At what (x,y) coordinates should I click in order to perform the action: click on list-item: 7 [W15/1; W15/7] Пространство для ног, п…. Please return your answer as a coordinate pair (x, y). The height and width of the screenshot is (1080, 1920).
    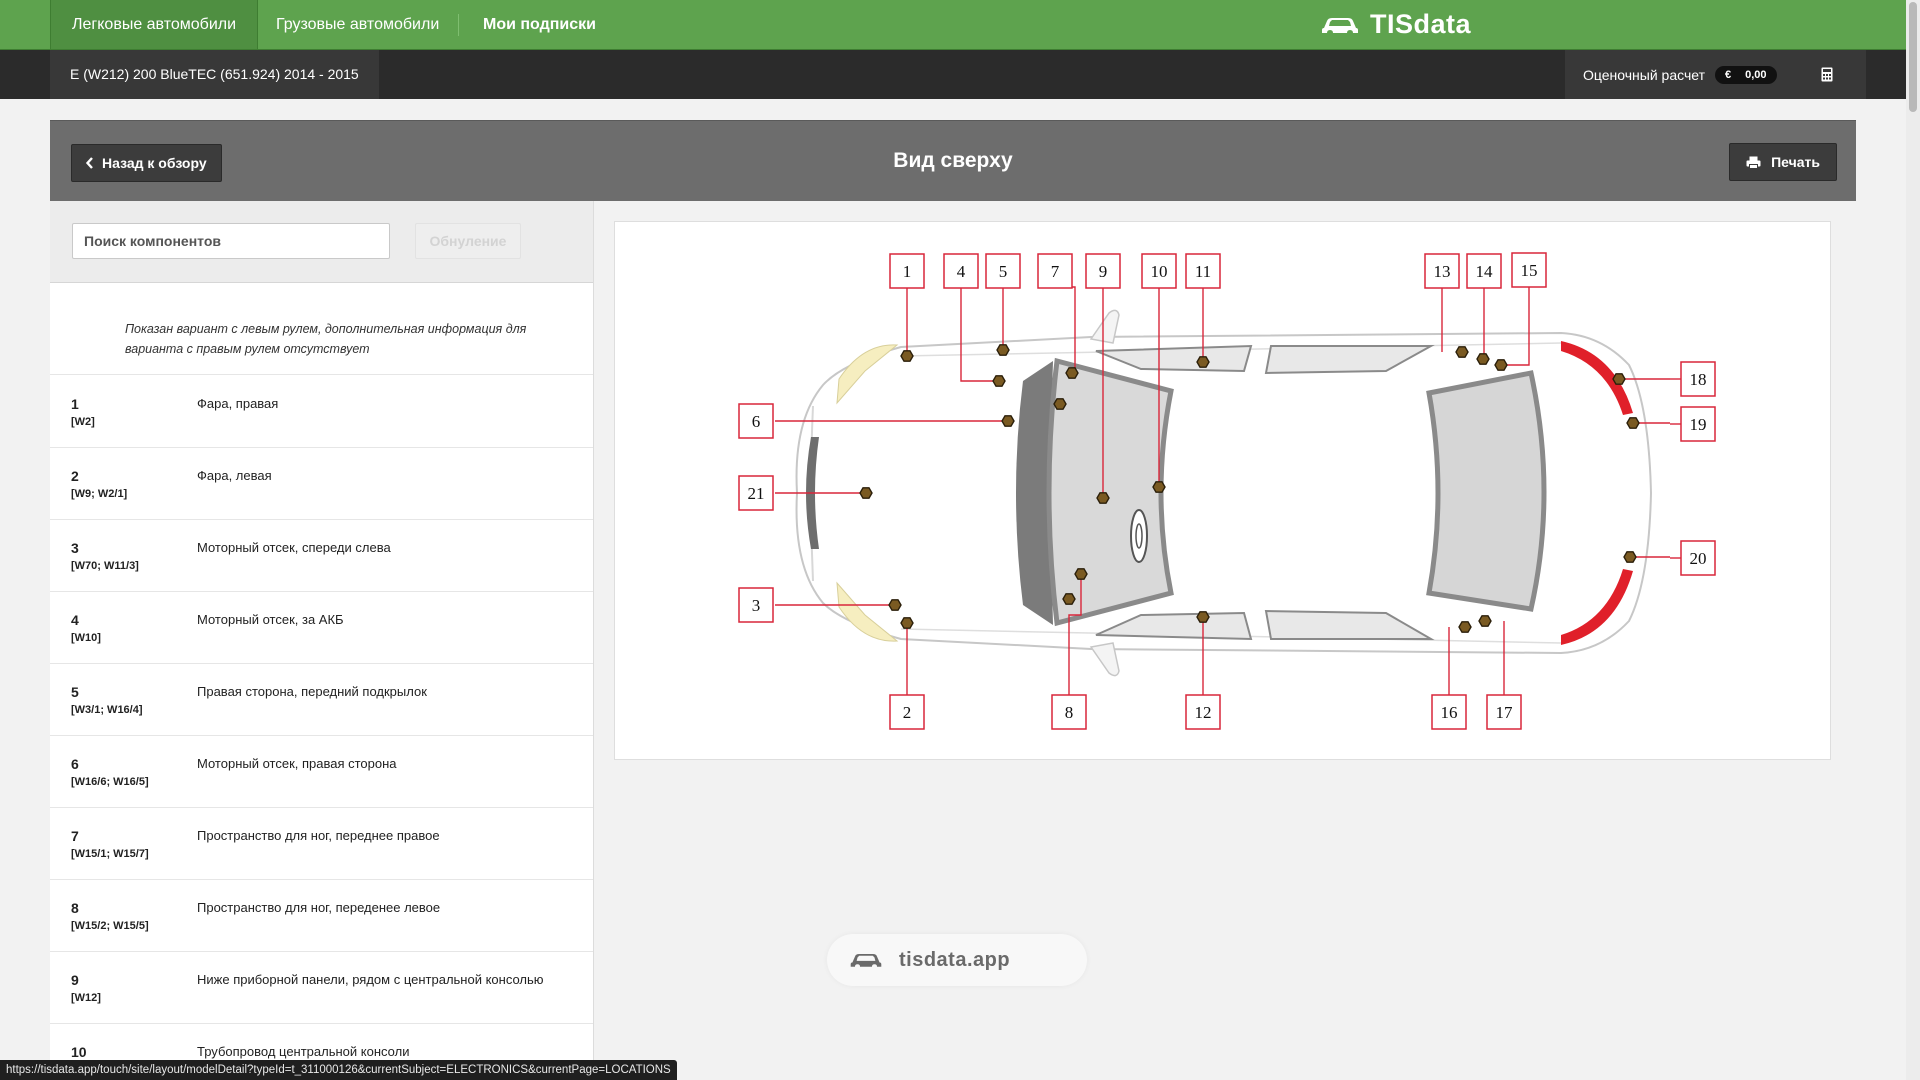
    Looking at the image, I should click on (321, 844).